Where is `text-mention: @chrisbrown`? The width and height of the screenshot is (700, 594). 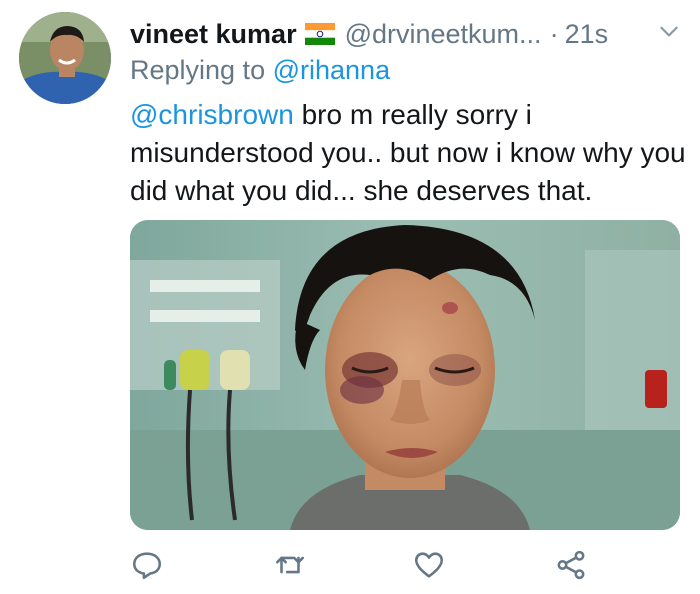
text-mention: @chrisbrown is located at coordinates (212, 114).